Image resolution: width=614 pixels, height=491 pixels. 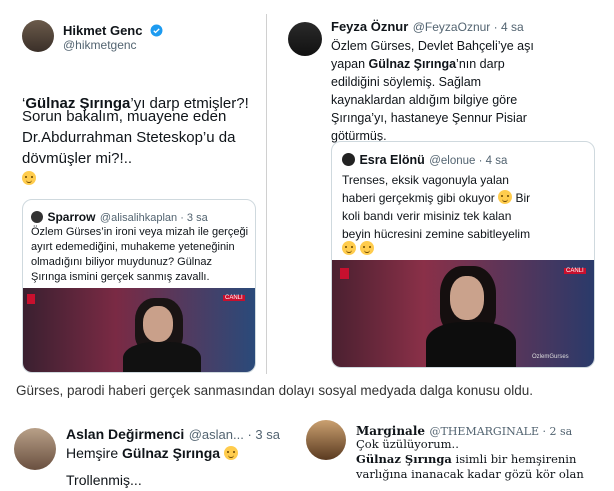 I want to click on quote-author-handle: @alisalihkaplan · 3 sa, so click(x=154, y=218).